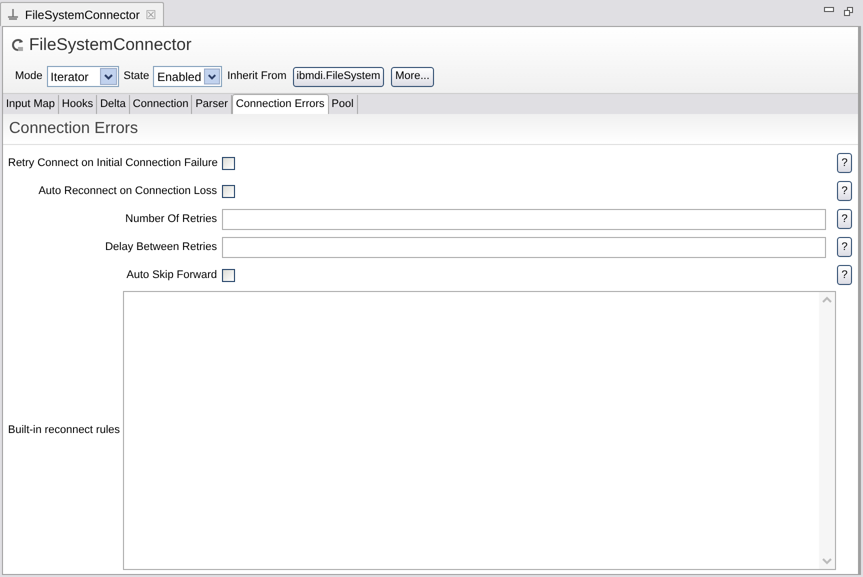 The width and height of the screenshot is (863, 577). Describe the element at coordinates (829, 9) in the screenshot. I see `minimize-icon` at that location.